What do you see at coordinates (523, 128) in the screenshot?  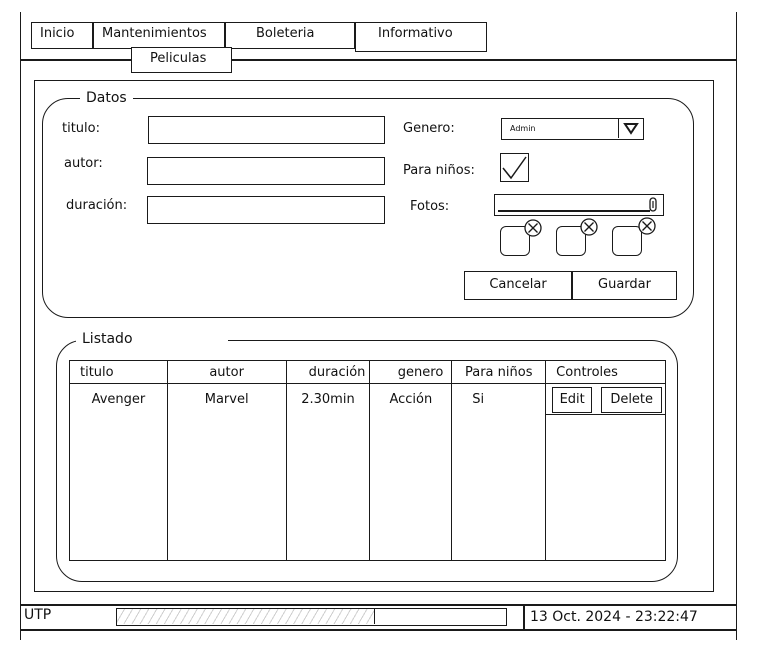 I see `genero-value: Admin` at bounding box center [523, 128].